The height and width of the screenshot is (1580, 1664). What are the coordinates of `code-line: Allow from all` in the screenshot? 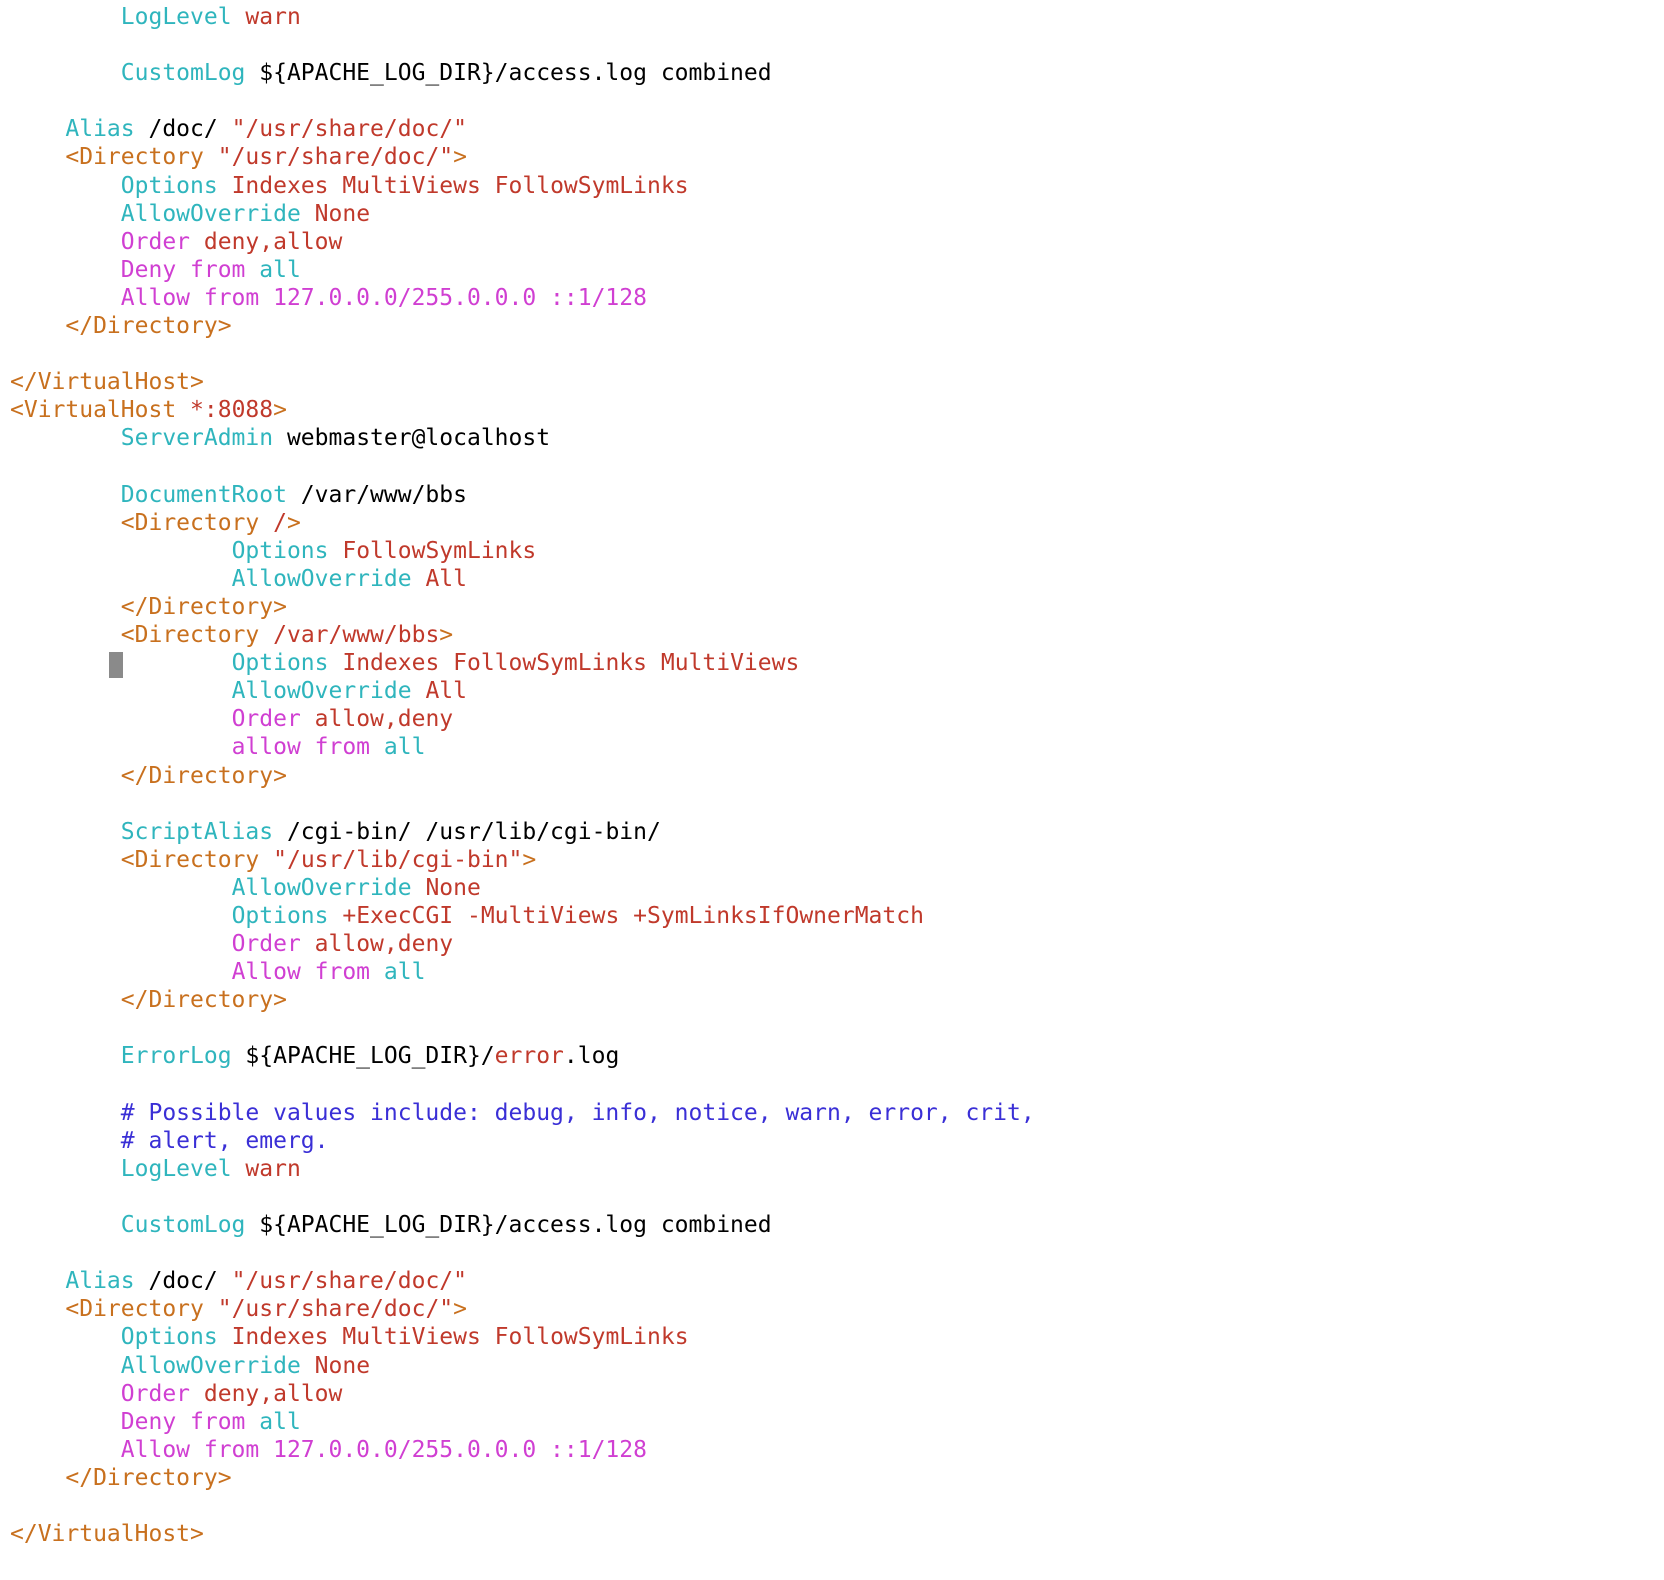 It's located at (830, 972).